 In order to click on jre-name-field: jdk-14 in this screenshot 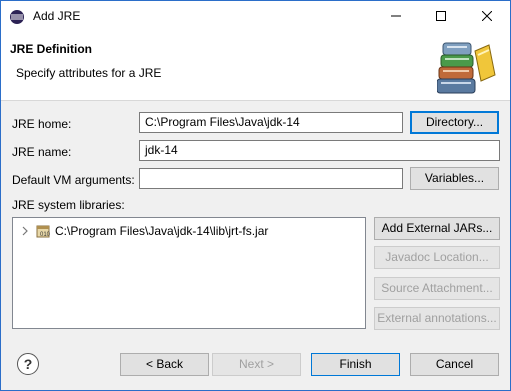, I will do `click(319, 150)`.